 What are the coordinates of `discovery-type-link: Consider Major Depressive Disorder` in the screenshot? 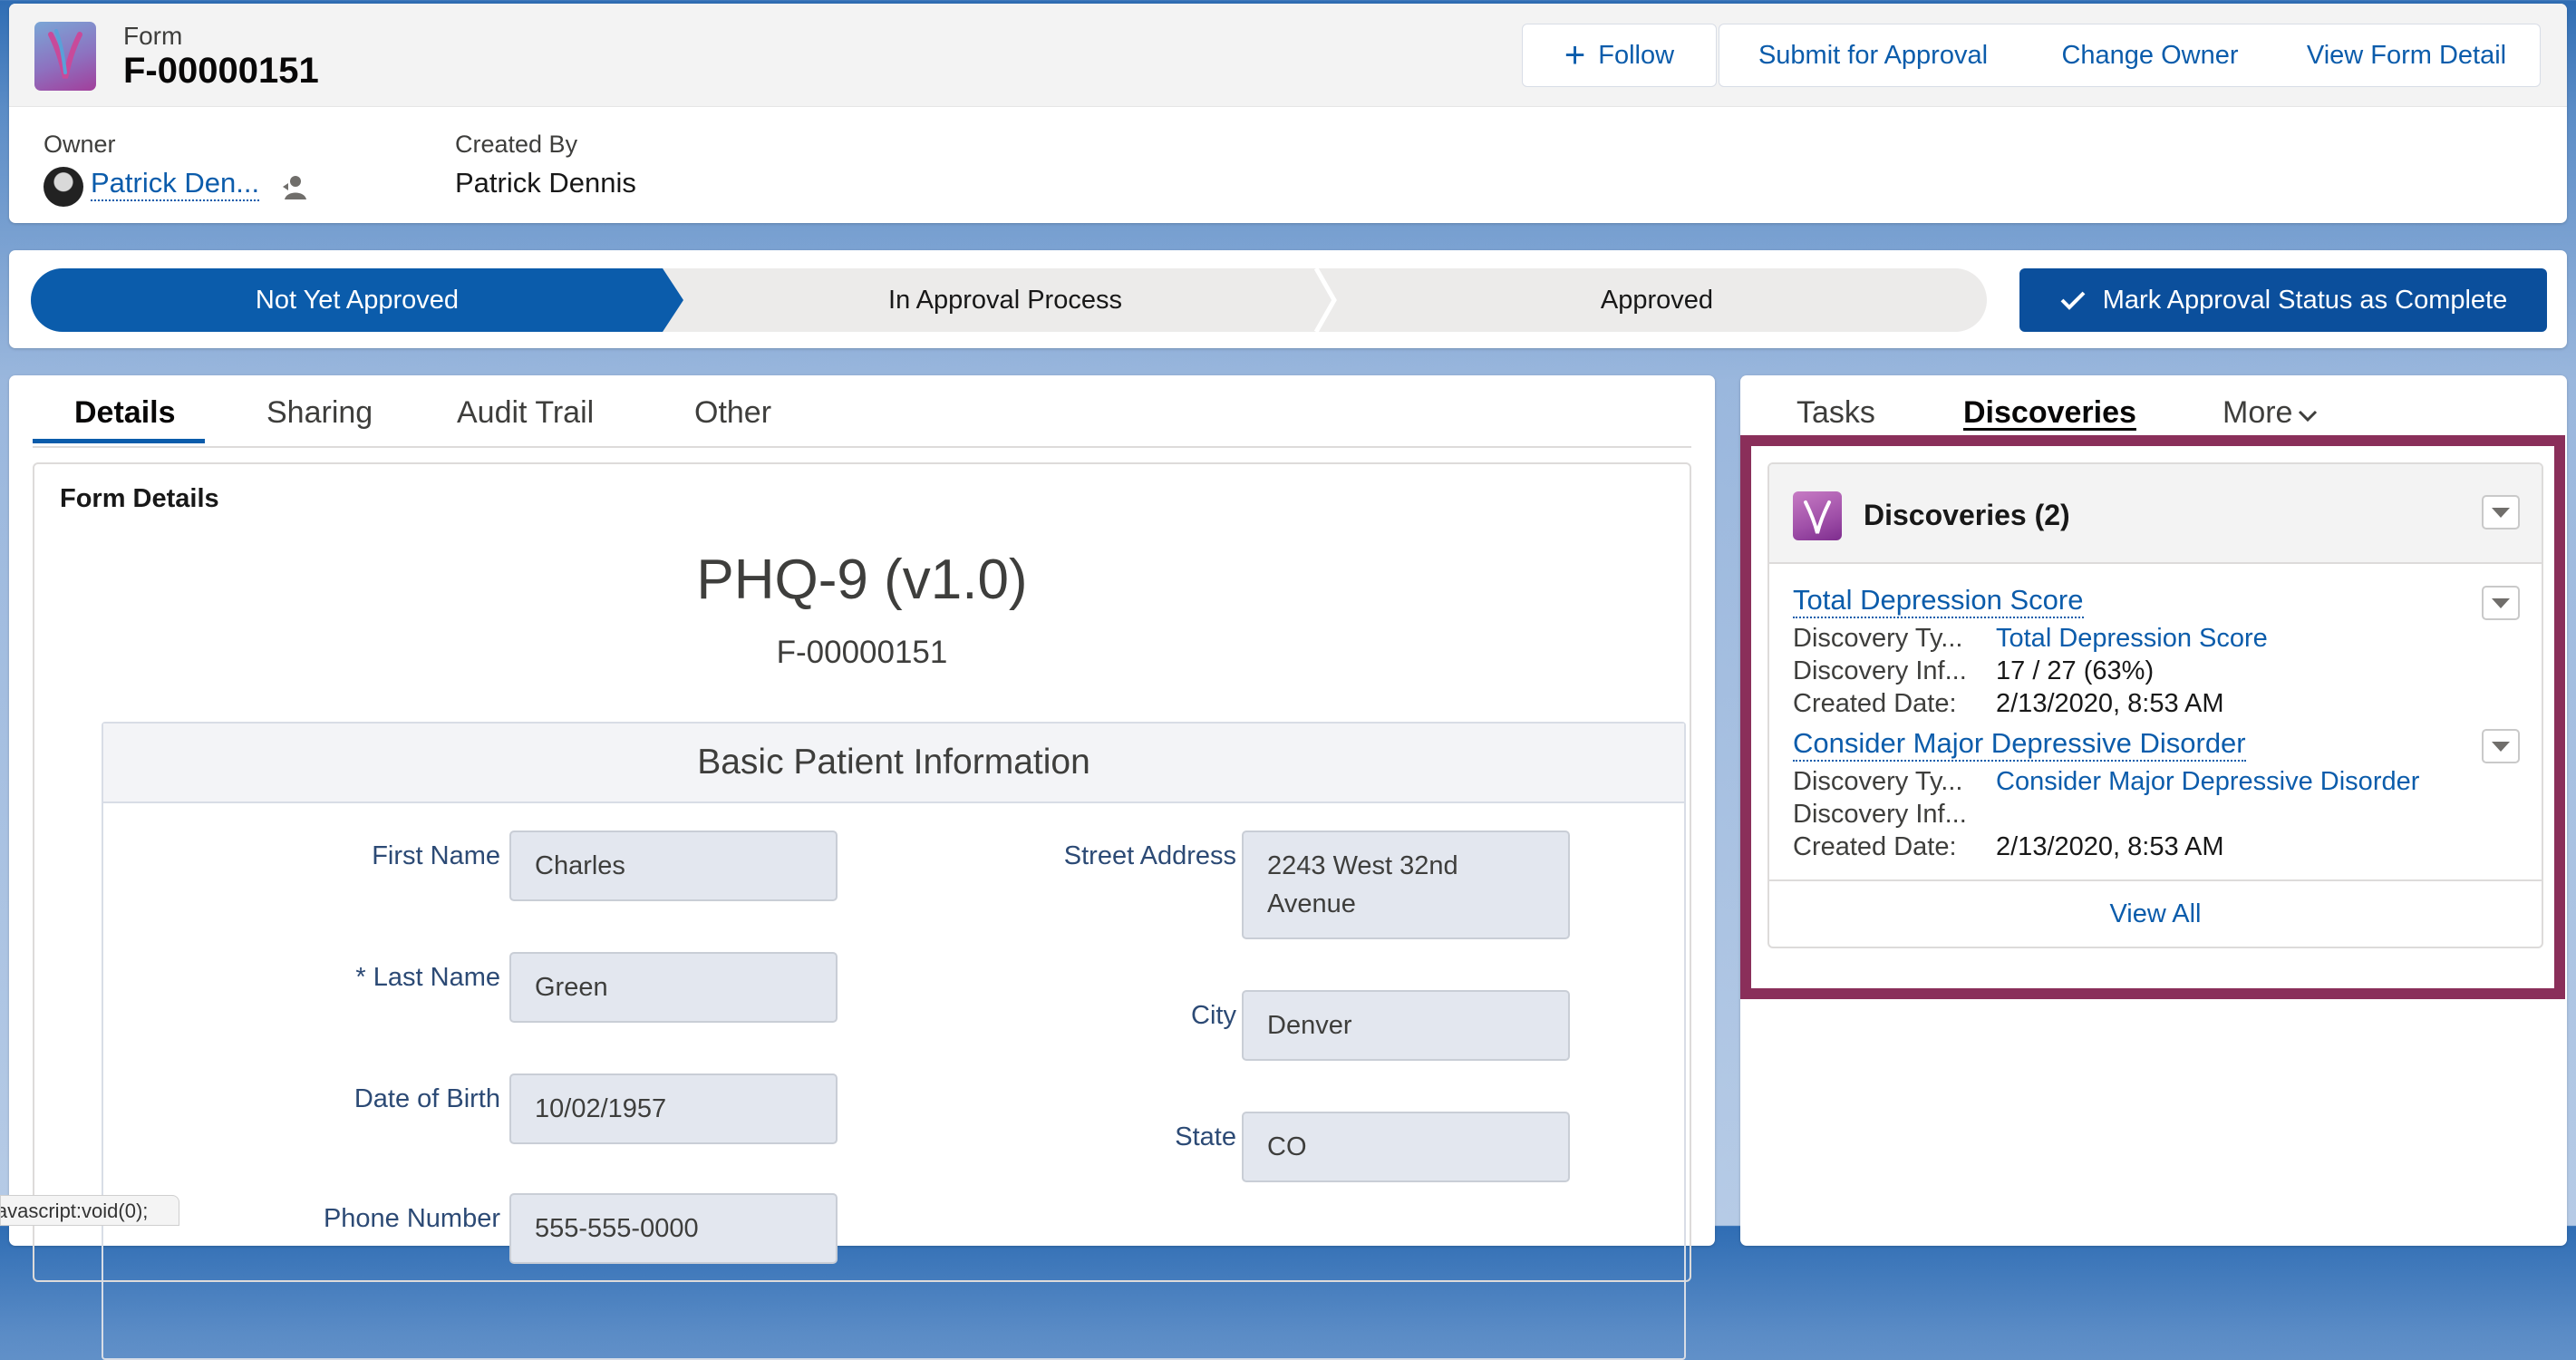 It's located at (2207, 782).